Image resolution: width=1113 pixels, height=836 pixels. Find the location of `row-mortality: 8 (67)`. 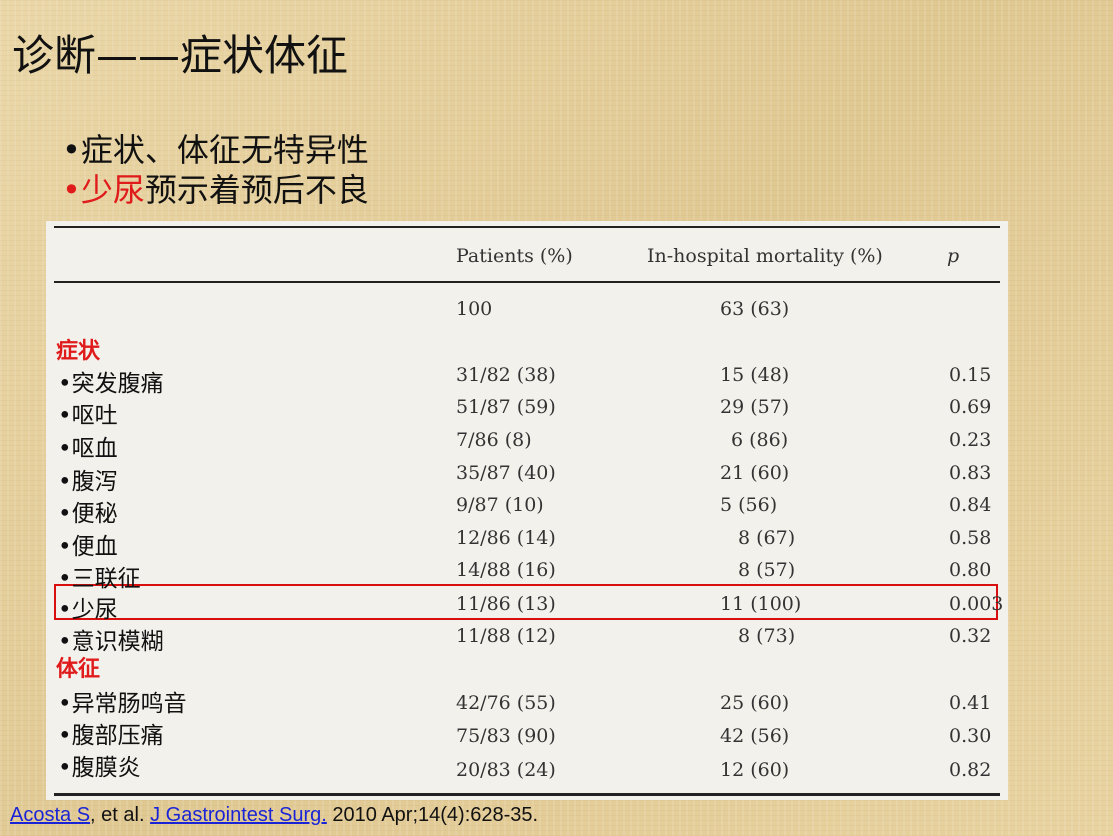

row-mortality: 8 (67) is located at coordinates (767, 538).